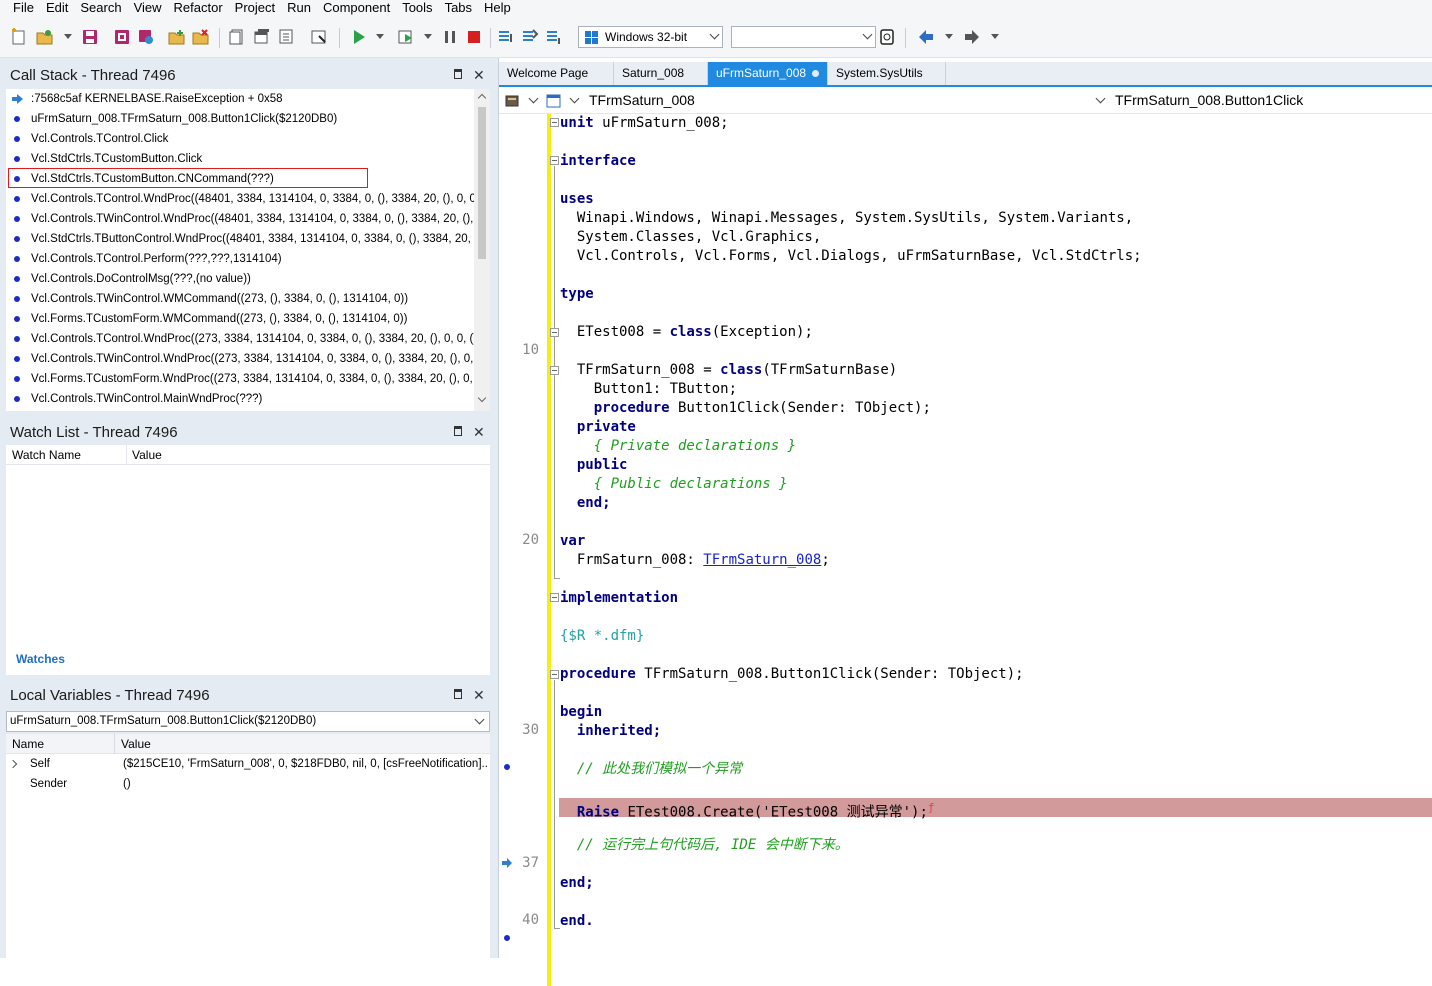 This screenshot has width=1432, height=986. I want to click on save-all-icon, so click(122, 37).